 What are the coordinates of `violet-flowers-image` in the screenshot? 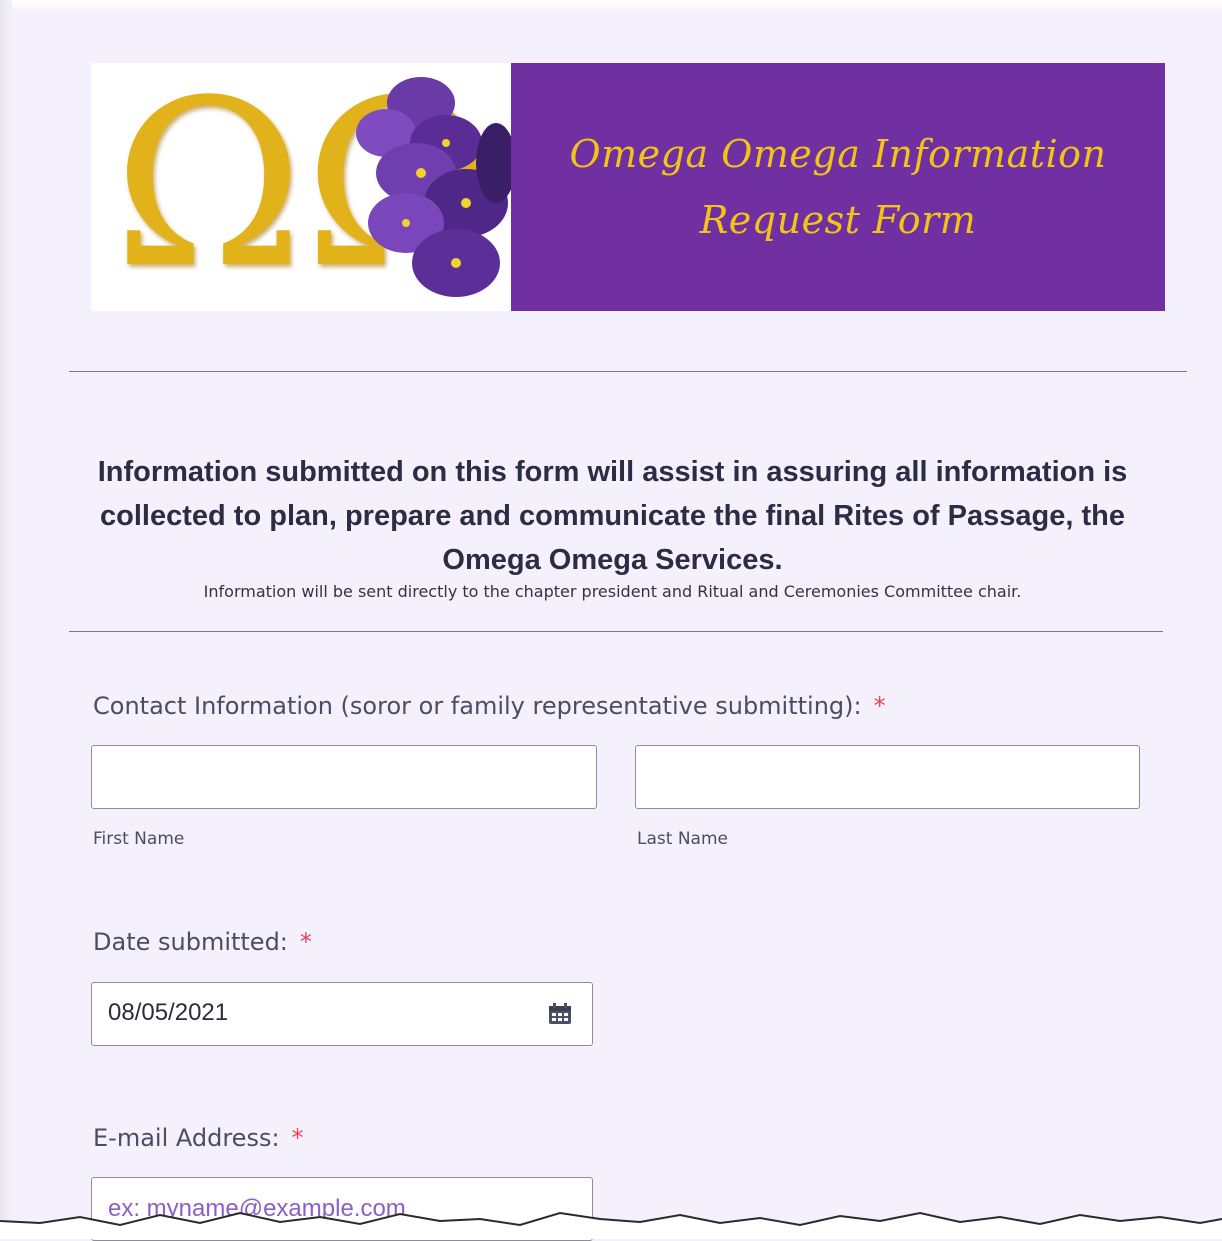 It's located at (433, 187).